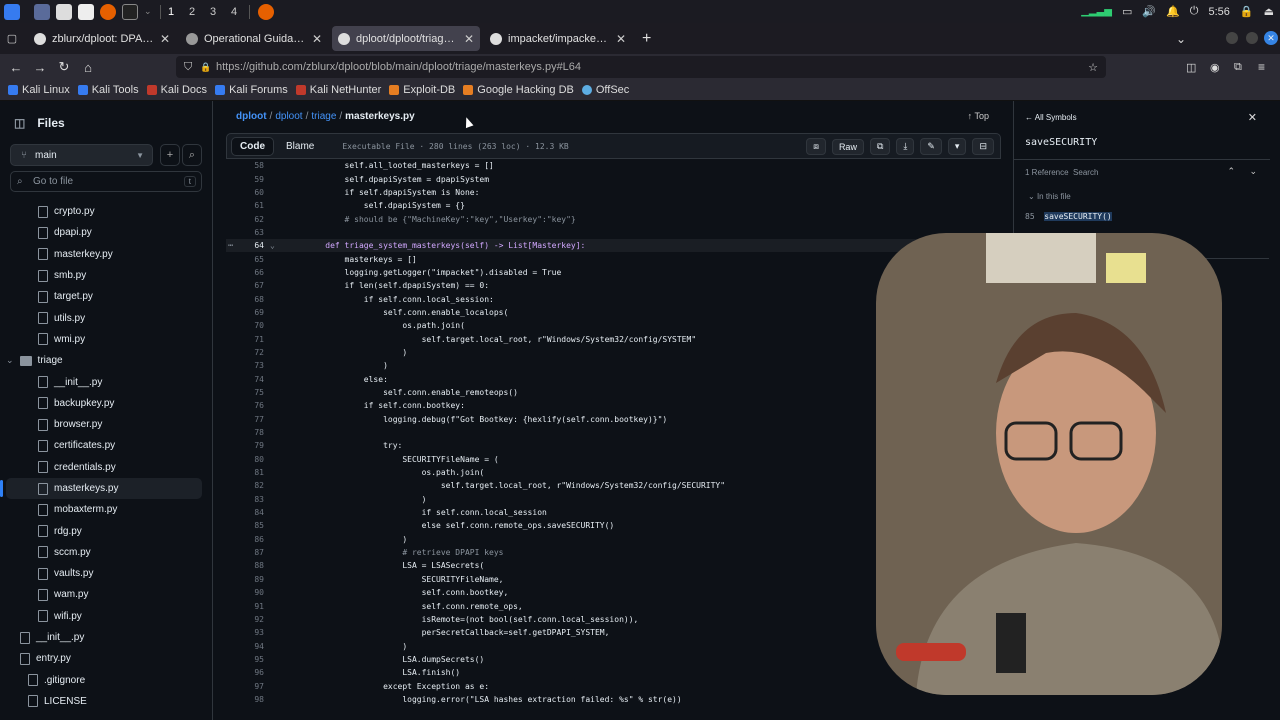  What do you see at coordinates (245, 539) in the screenshot?
I see `line-number: 86` at bounding box center [245, 539].